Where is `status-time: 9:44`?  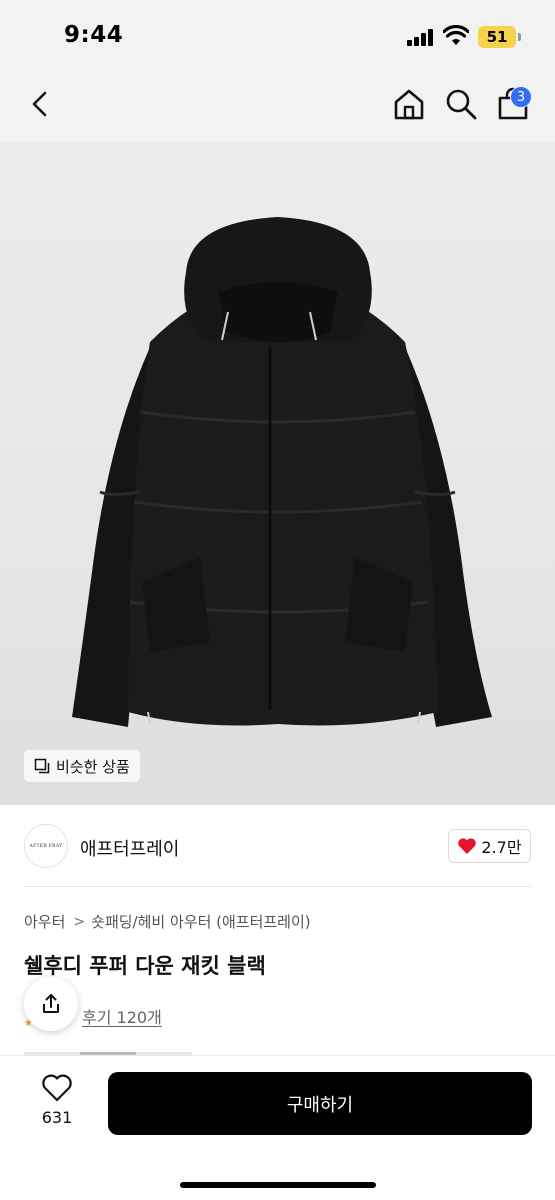 status-time: 9:44 is located at coordinates (94, 35).